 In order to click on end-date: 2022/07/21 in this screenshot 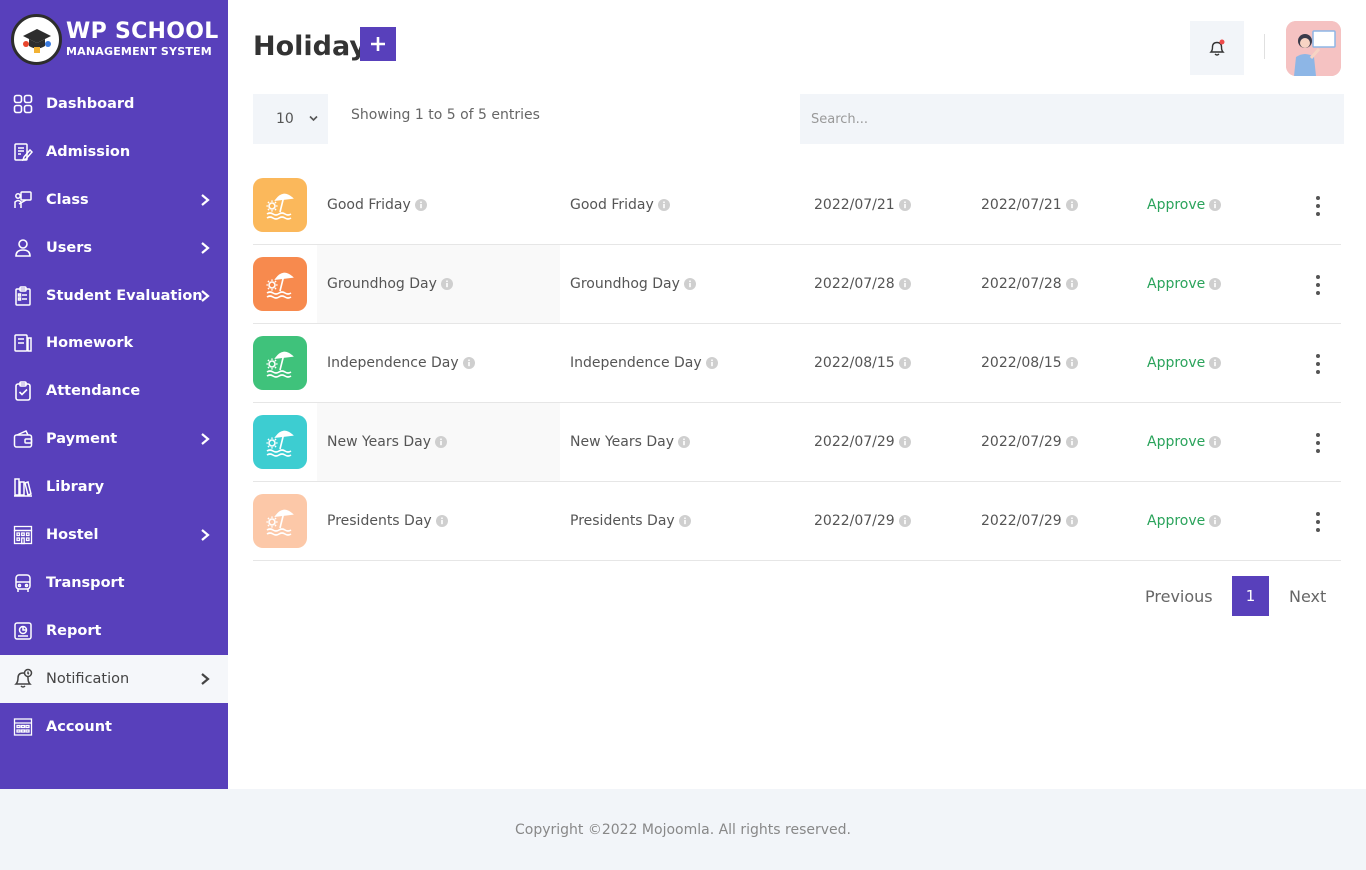, I will do `click(1029, 205)`.